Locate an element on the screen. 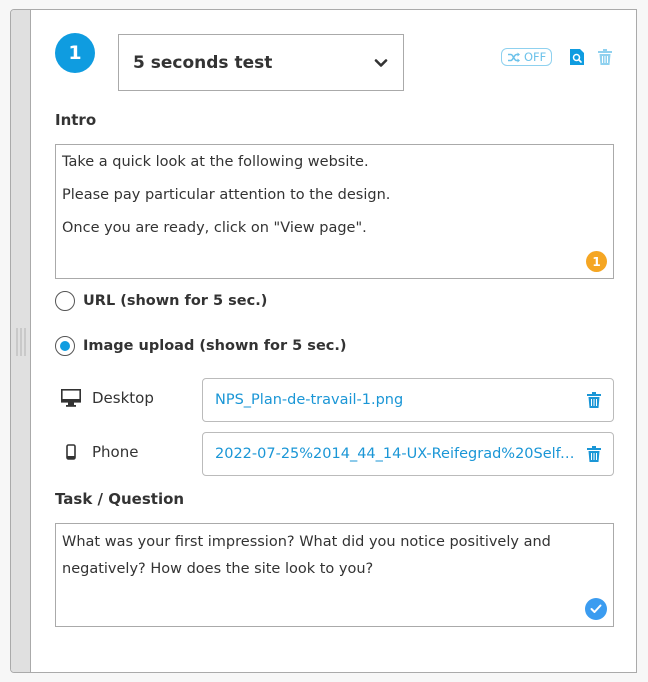  drag-handle-rail is located at coordinates (21, 341).